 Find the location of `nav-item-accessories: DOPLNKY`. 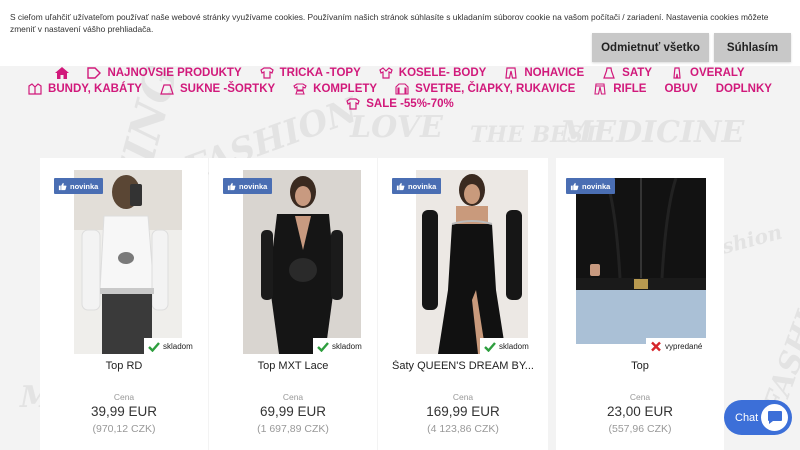

nav-item-accessories: DOPLNKY is located at coordinates (744, 89).